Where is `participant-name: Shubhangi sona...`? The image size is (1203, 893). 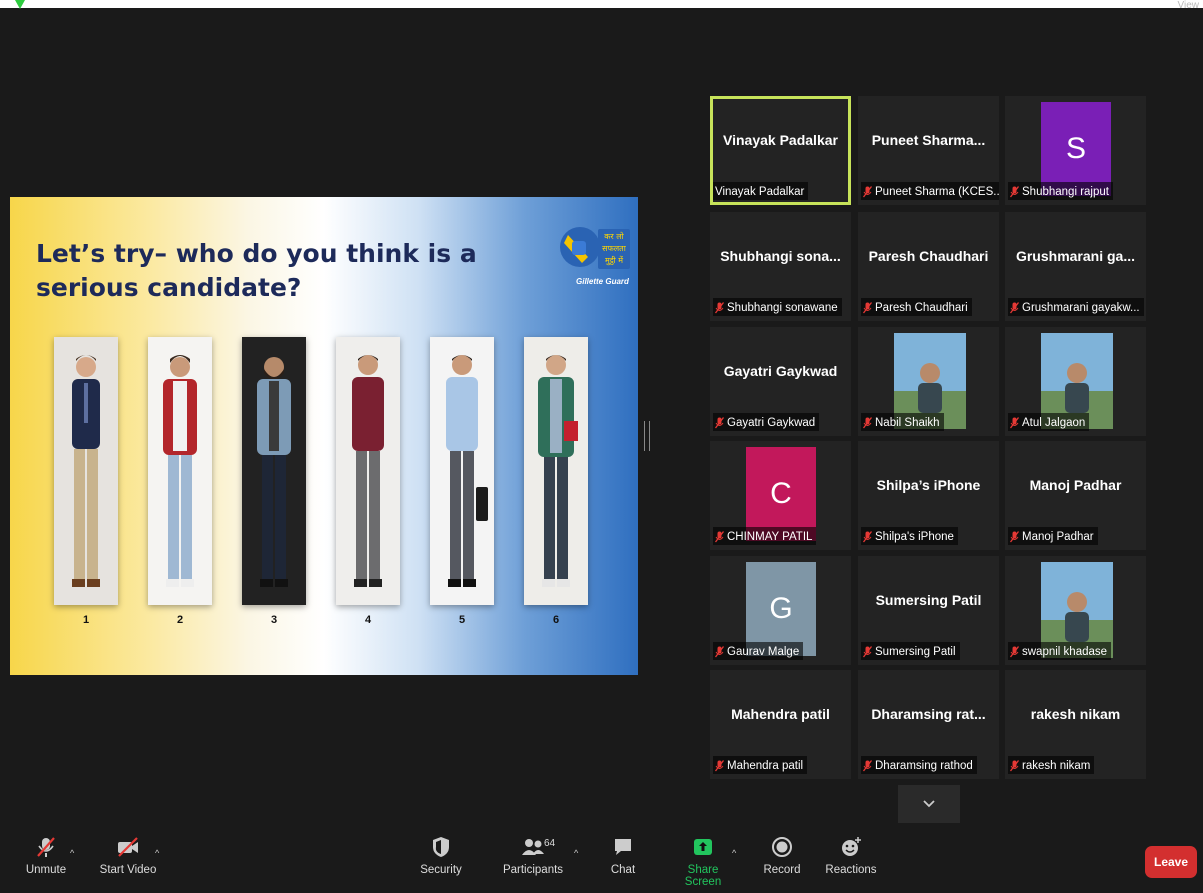 participant-name: Shubhangi sona... is located at coordinates (780, 256).